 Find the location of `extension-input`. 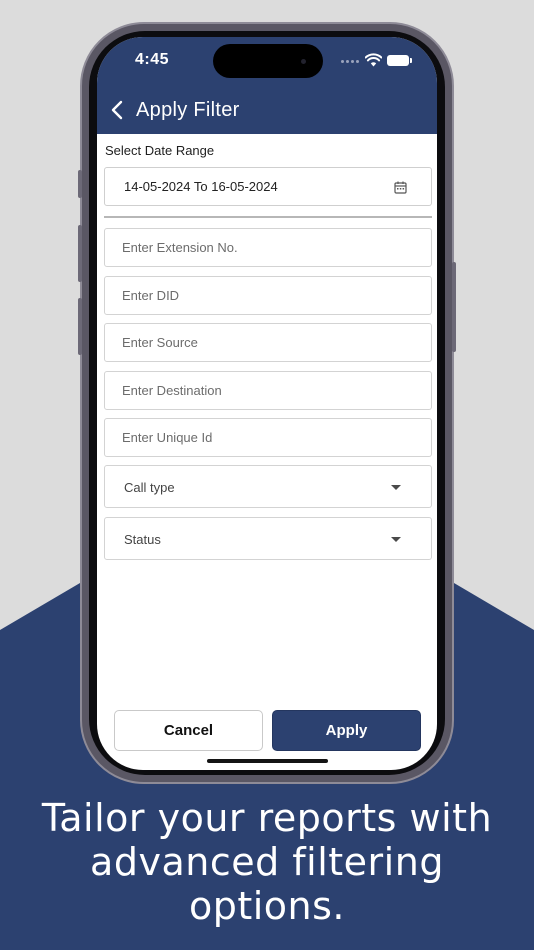

extension-input is located at coordinates (268, 247).